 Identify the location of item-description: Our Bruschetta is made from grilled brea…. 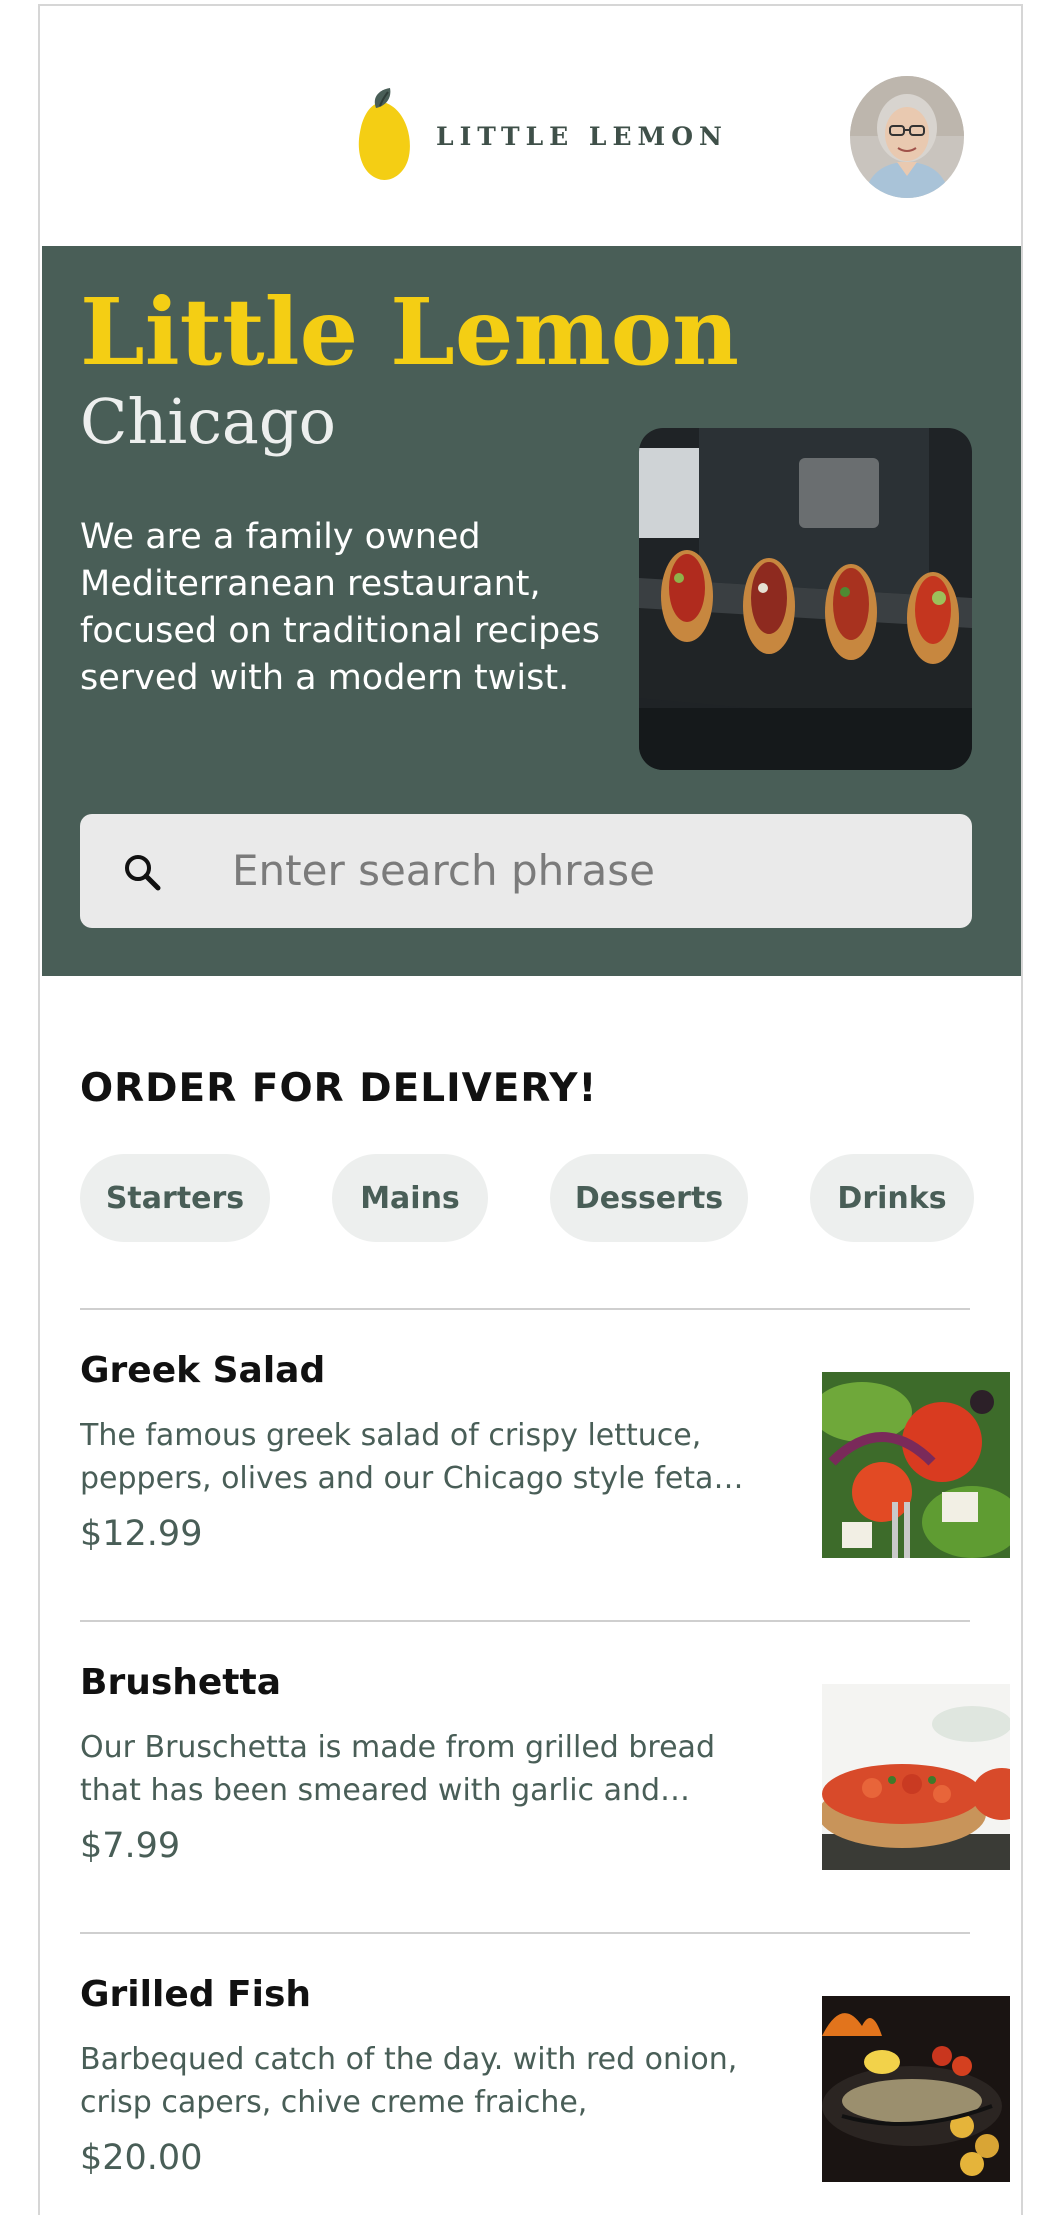
(397, 1769).